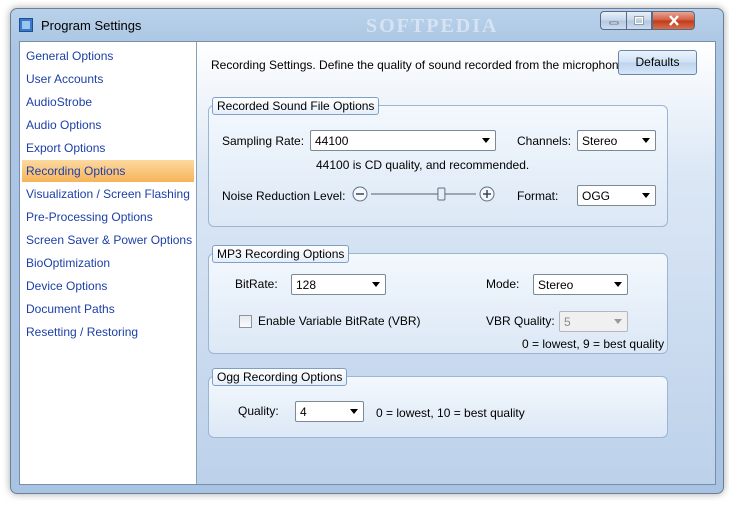 The height and width of the screenshot is (510, 729). What do you see at coordinates (263, 141) in the screenshot?
I see `sampling-rate-label: Sampling Rate:` at bounding box center [263, 141].